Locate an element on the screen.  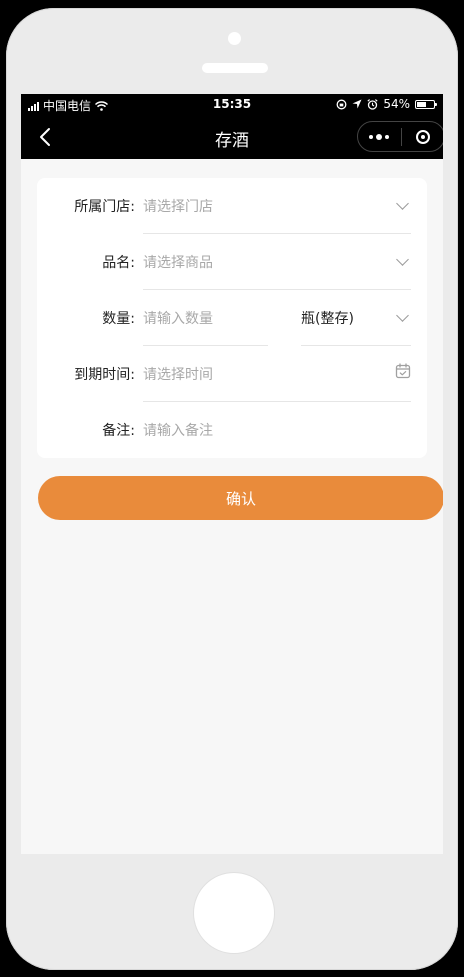
confirm-button: 确认 is located at coordinates (240, 498).